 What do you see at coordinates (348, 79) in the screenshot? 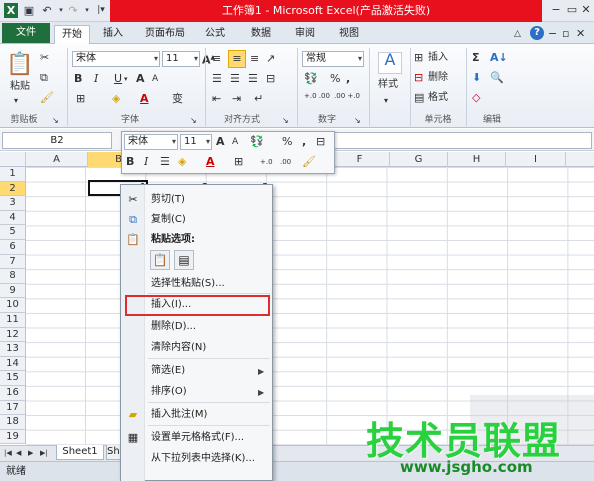
I see `comma-style-button: ,` at bounding box center [348, 79].